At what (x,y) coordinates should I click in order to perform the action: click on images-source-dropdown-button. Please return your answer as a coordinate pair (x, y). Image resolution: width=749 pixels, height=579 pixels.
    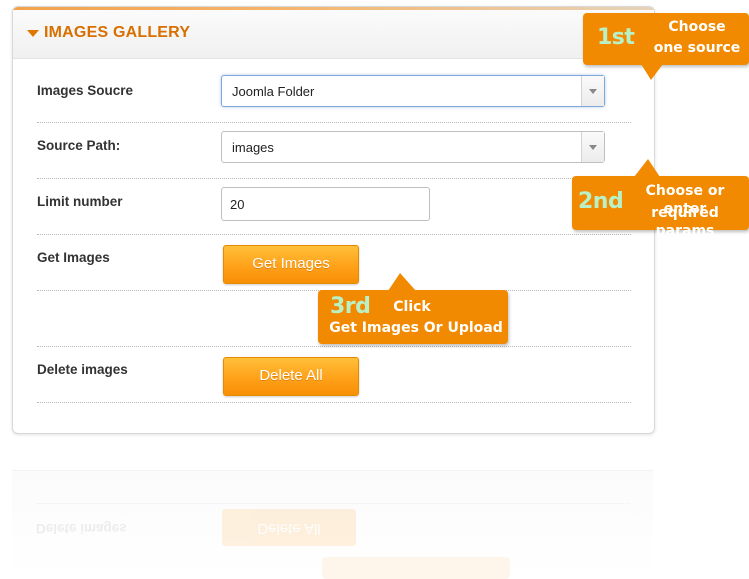
    Looking at the image, I should click on (592, 91).